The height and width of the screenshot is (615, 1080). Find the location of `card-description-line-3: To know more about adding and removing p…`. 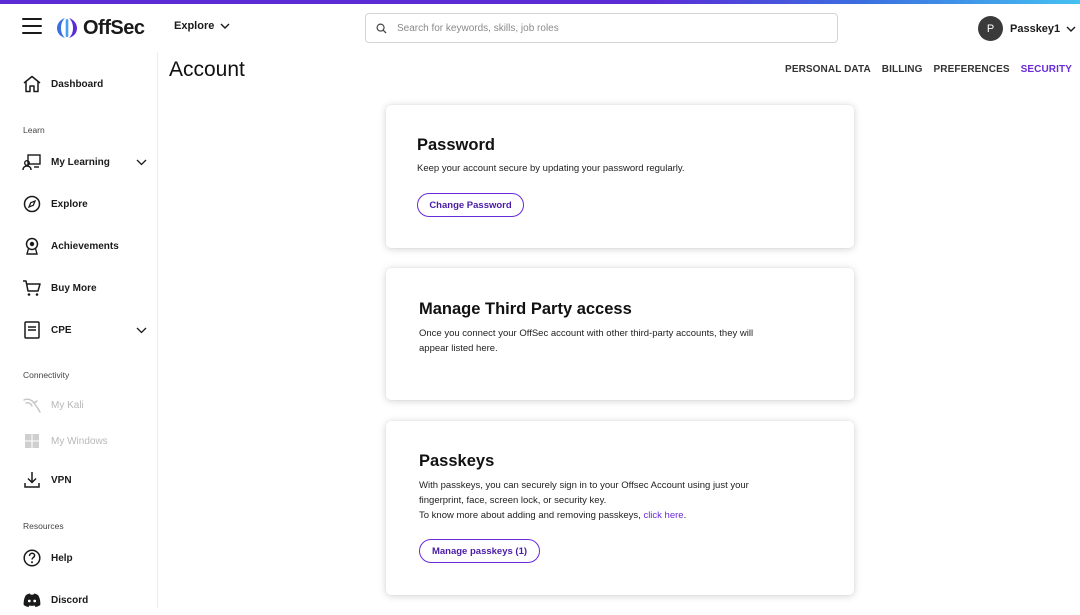

card-description-line-3: To know more about adding and removing p… is located at coordinates (552, 515).